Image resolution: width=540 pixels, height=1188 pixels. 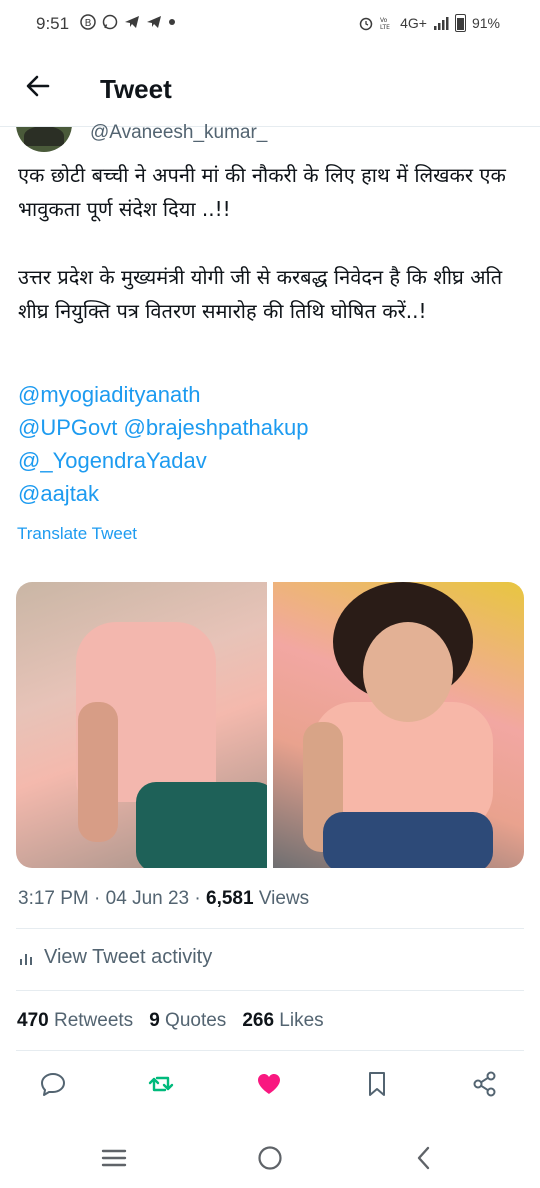 What do you see at coordinates (429, 23) in the screenshot?
I see `system-icons: Vo LTE 4G+ 91%` at bounding box center [429, 23].